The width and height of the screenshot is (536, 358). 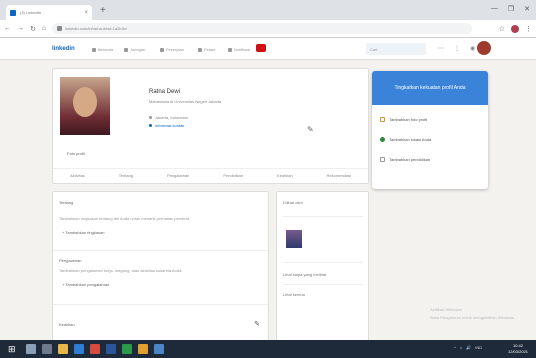 What do you see at coordinates (518, 349) in the screenshot?
I see `taskbar-clock: 10.42 12/03/2021` at bounding box center [518, 349].